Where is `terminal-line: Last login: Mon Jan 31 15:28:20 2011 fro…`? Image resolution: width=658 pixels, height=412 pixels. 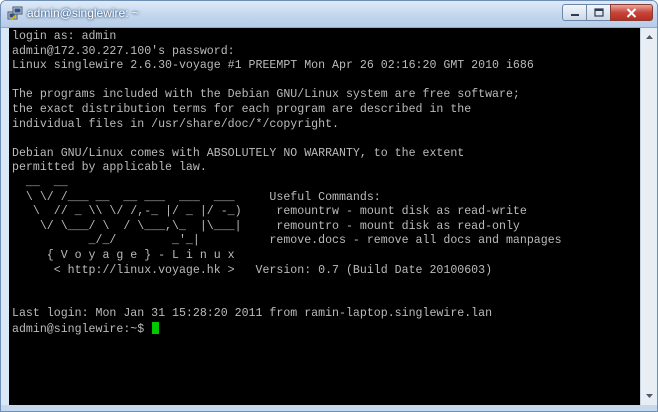 terminal-line: Last login: Mon Jan 31 15:28:20 2011 fro… is located at coordinates (252, 314).